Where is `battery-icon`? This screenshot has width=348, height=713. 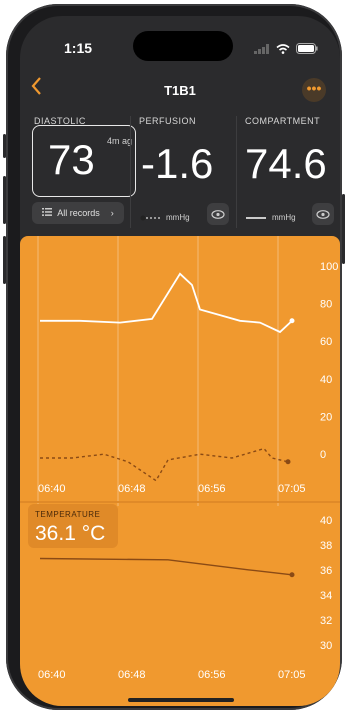 battery-icon is located at coordinates (307, 50).